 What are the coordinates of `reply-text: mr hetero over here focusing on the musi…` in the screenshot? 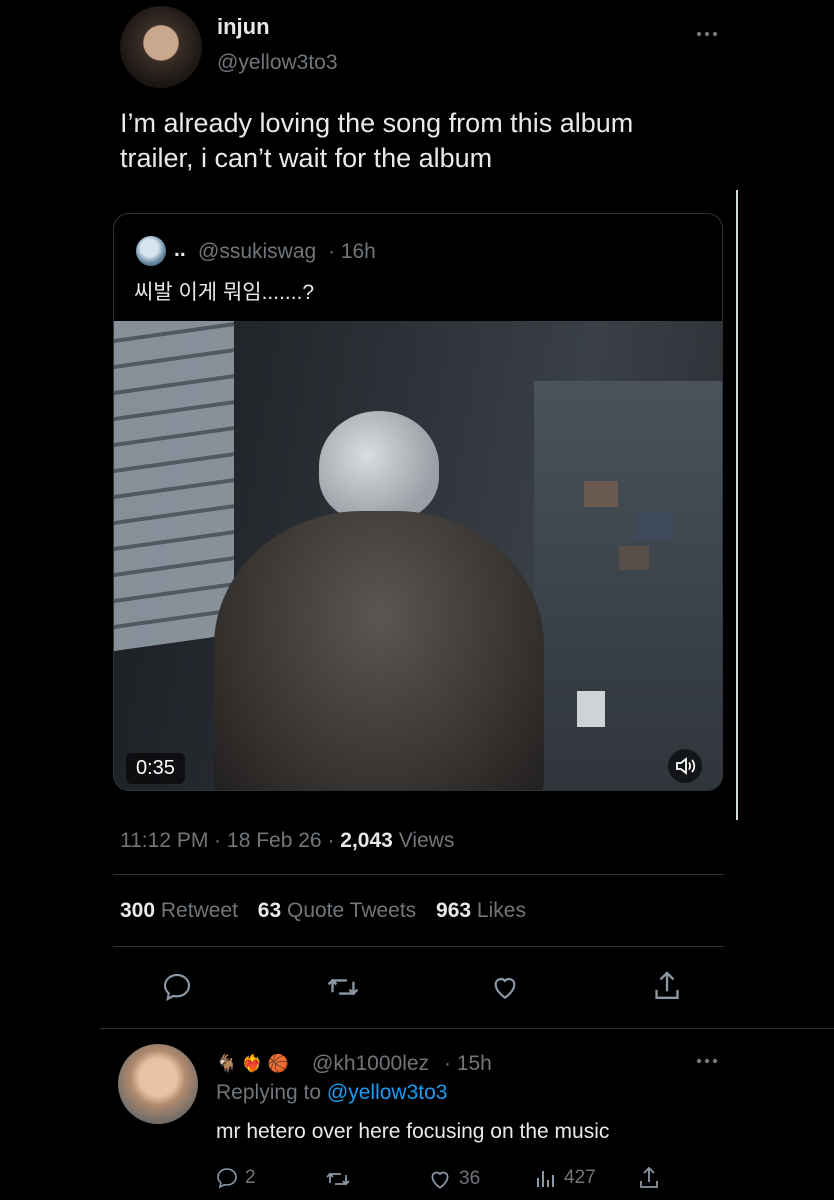 It's located at (413, 1131).